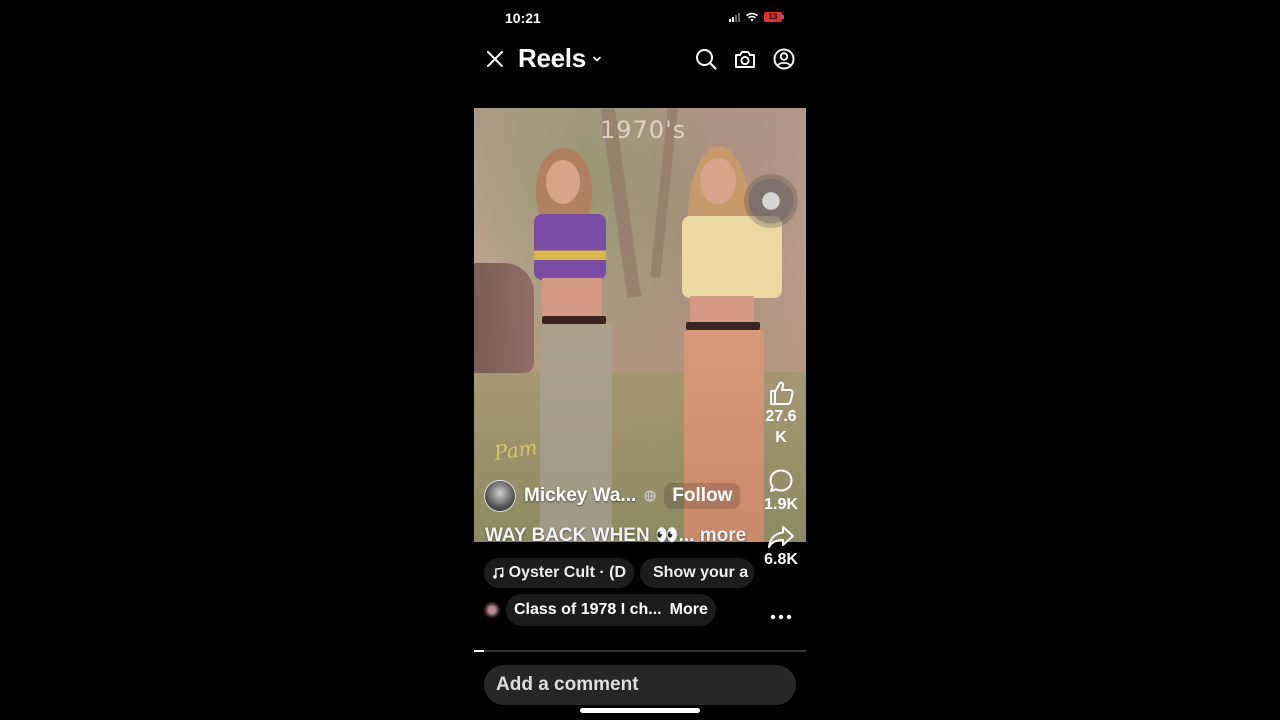 The image size is (1280, 720). I want to click on status-icons: 13, so click(756, 17).